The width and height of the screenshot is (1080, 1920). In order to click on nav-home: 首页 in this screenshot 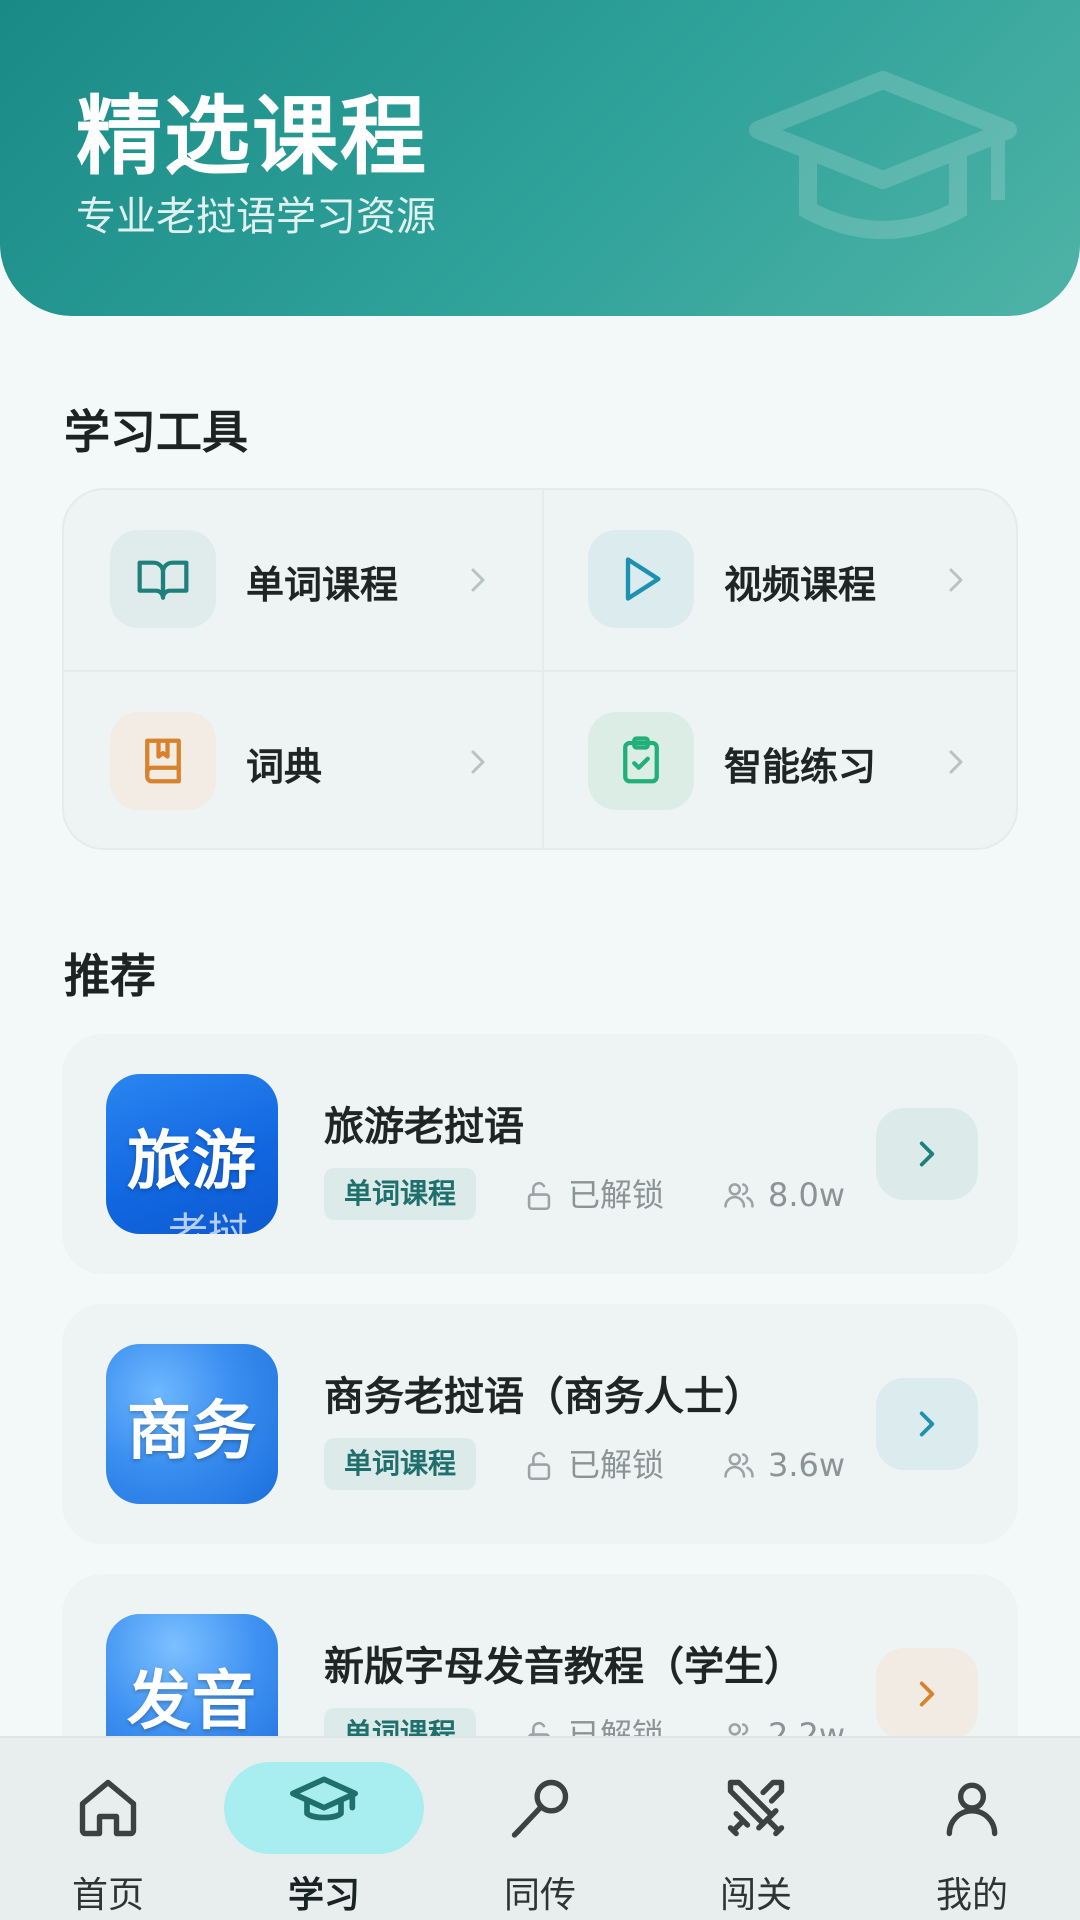, I will do `click(108, 1829)`.